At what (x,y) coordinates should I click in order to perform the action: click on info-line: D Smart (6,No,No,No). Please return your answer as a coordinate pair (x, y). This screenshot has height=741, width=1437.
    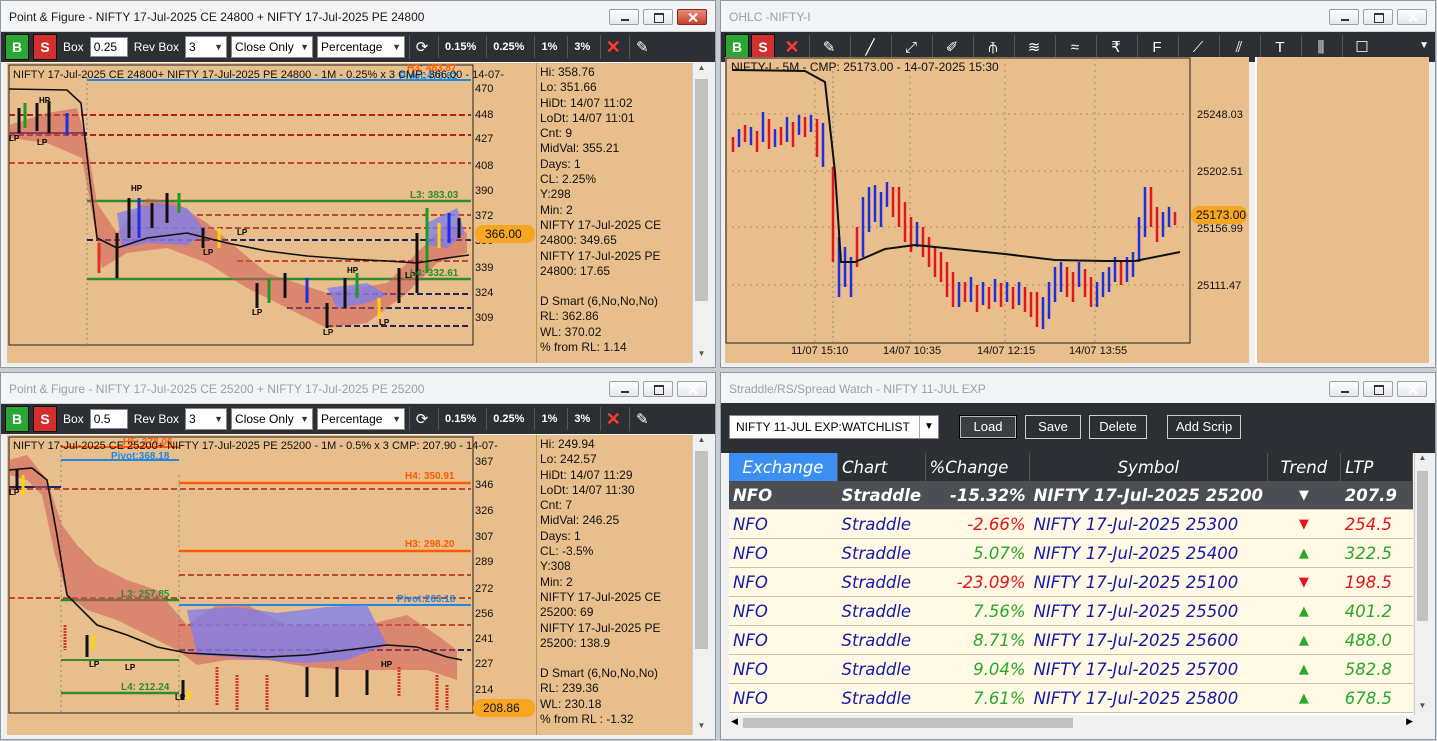
    Looking at the image, I should click on (599, 301).